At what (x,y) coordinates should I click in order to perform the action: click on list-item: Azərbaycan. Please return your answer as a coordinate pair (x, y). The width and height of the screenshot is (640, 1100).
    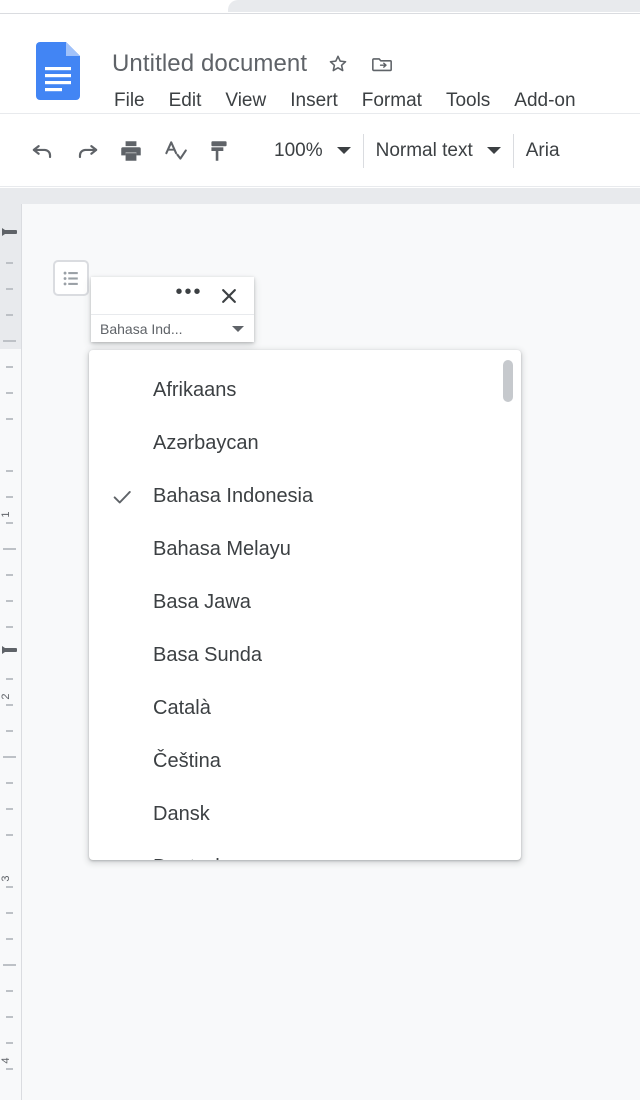
    Looking at the image, I should click on (305, 443).